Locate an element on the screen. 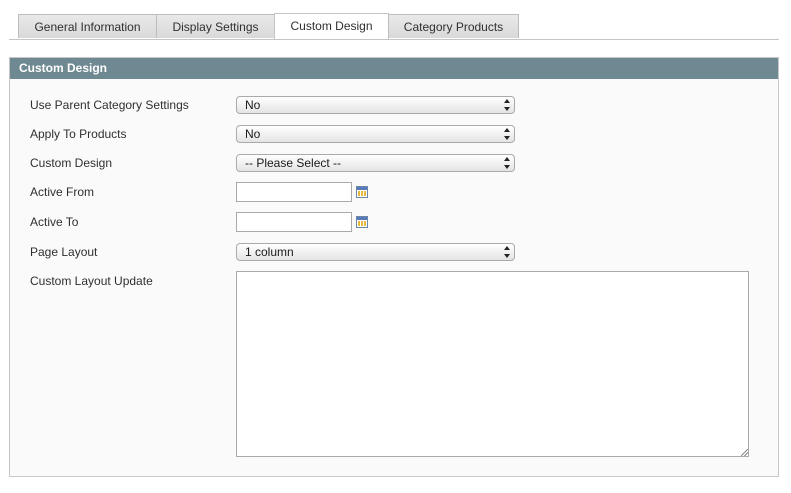  active-from-label: Active From is located at coordinates (62, 192).